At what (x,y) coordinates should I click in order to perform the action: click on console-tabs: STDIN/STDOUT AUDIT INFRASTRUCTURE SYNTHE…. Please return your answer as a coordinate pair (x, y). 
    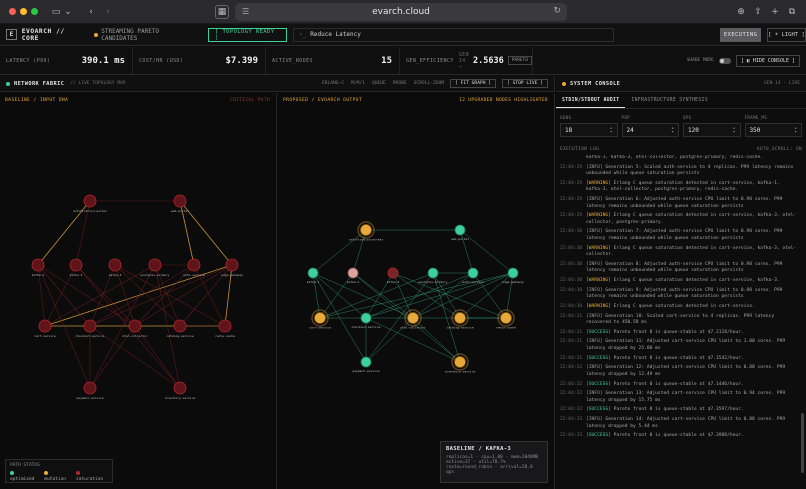
    Looking at the image, I should click on (681, 101).